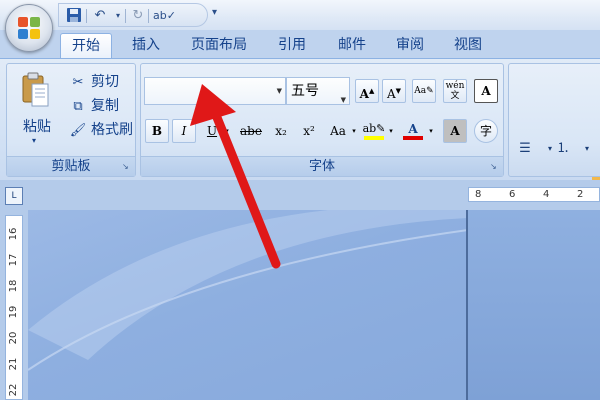 The image size is (600, 400). I want to click on quick-access-toolbar: ↶ ▾ ↻ ab✓, so click(133, 15).